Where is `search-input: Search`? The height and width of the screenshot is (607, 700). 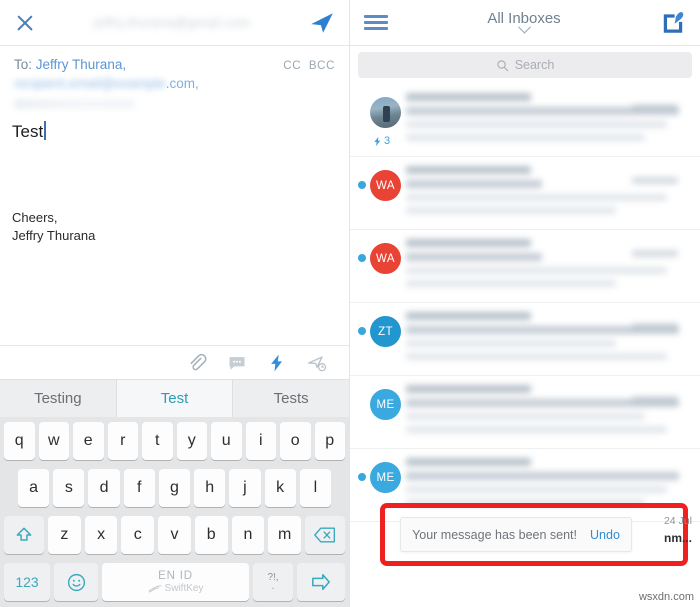
search-input: Search is located at coordinates (525, 65).